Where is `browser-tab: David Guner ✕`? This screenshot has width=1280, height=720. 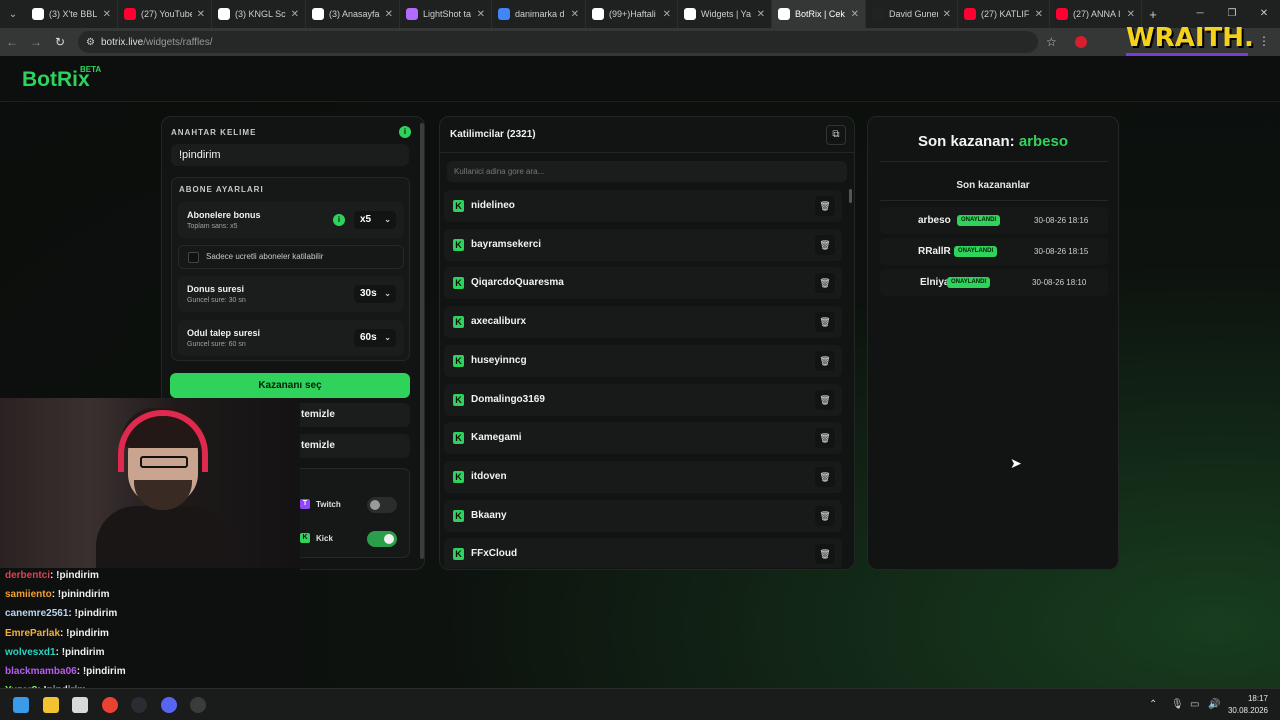
browser-tab: David Guner ✕ is located at coordinates (912, 14).